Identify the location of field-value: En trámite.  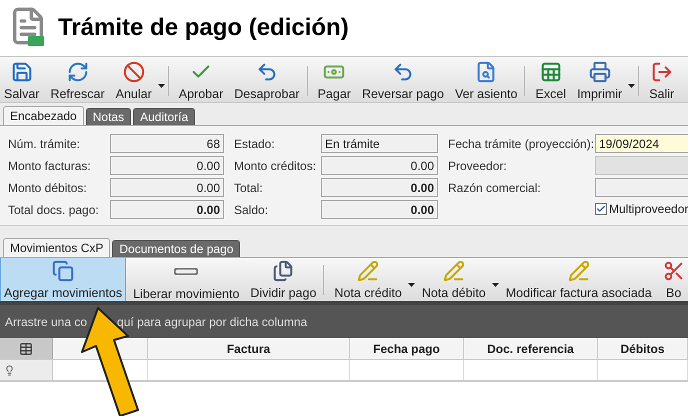
(353, 144).